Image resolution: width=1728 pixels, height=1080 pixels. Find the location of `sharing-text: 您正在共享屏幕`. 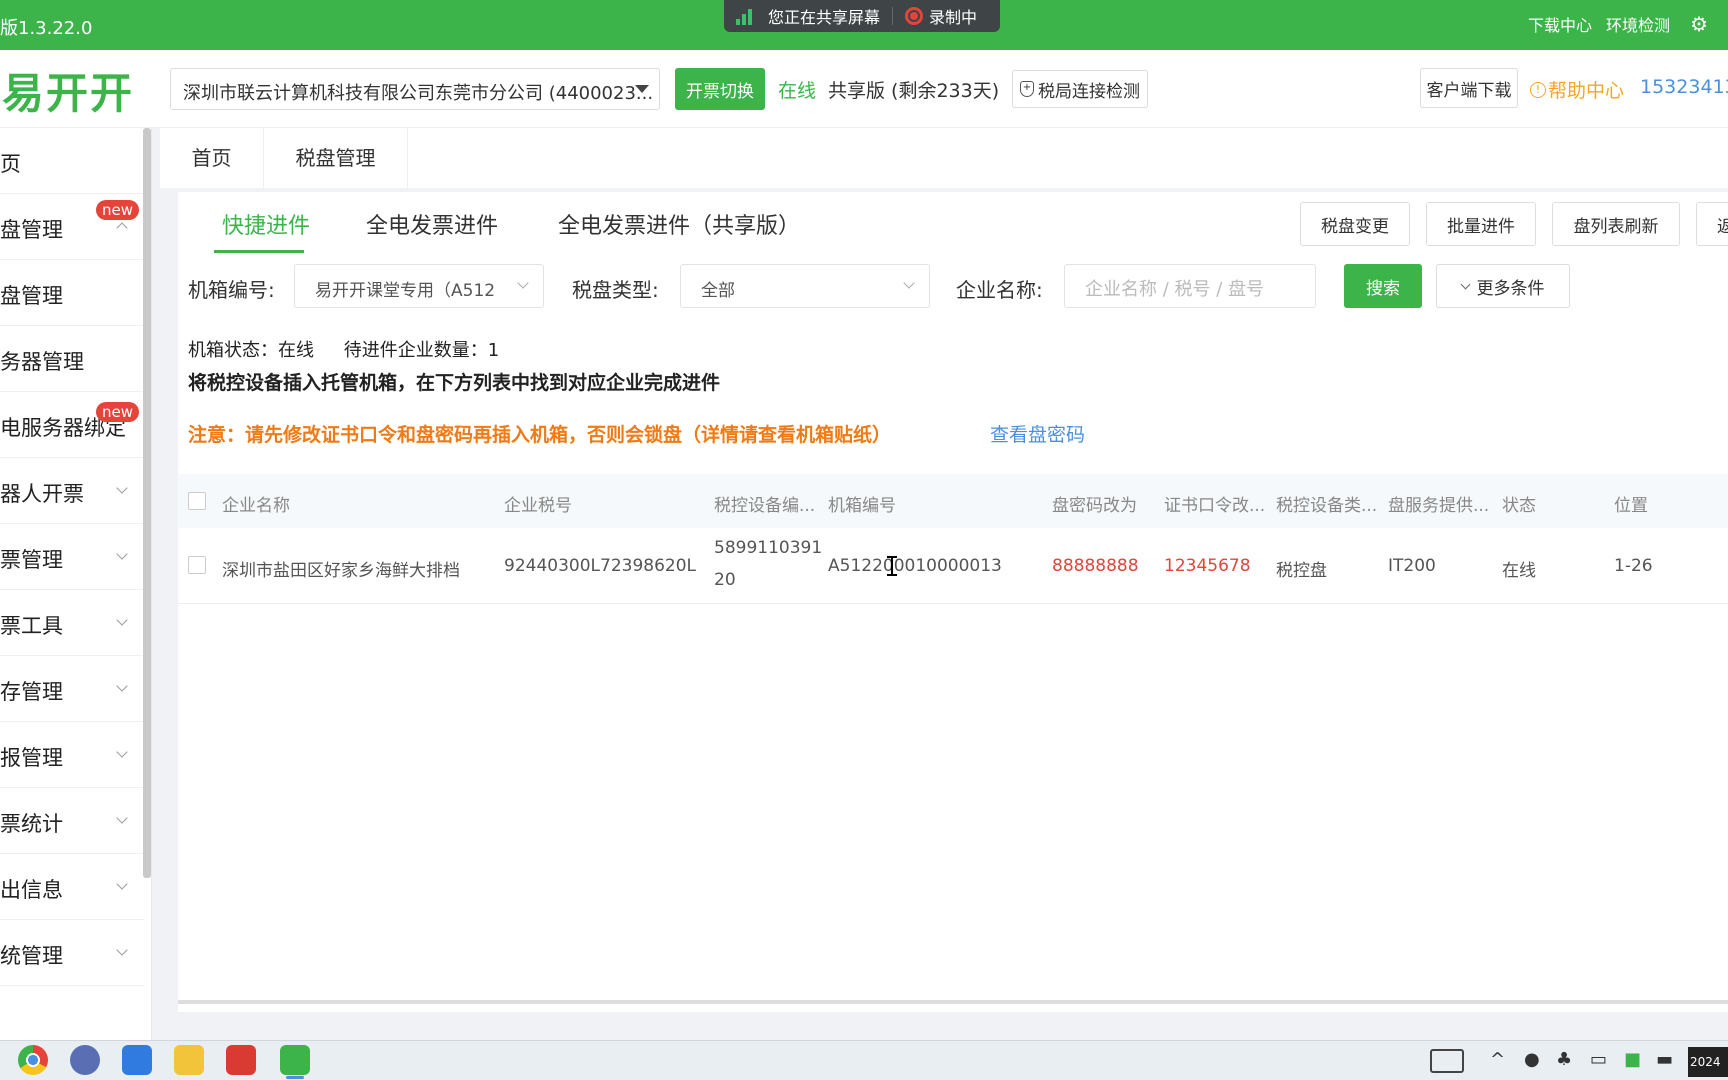

sharing-text: 您正在共享屏幕 is located at coordinates (824, 17).